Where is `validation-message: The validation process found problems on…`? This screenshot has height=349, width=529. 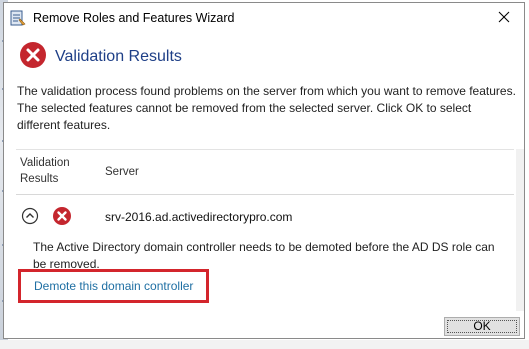
validation-message: The validation process found problems on… is located at coordinates (266, 108).